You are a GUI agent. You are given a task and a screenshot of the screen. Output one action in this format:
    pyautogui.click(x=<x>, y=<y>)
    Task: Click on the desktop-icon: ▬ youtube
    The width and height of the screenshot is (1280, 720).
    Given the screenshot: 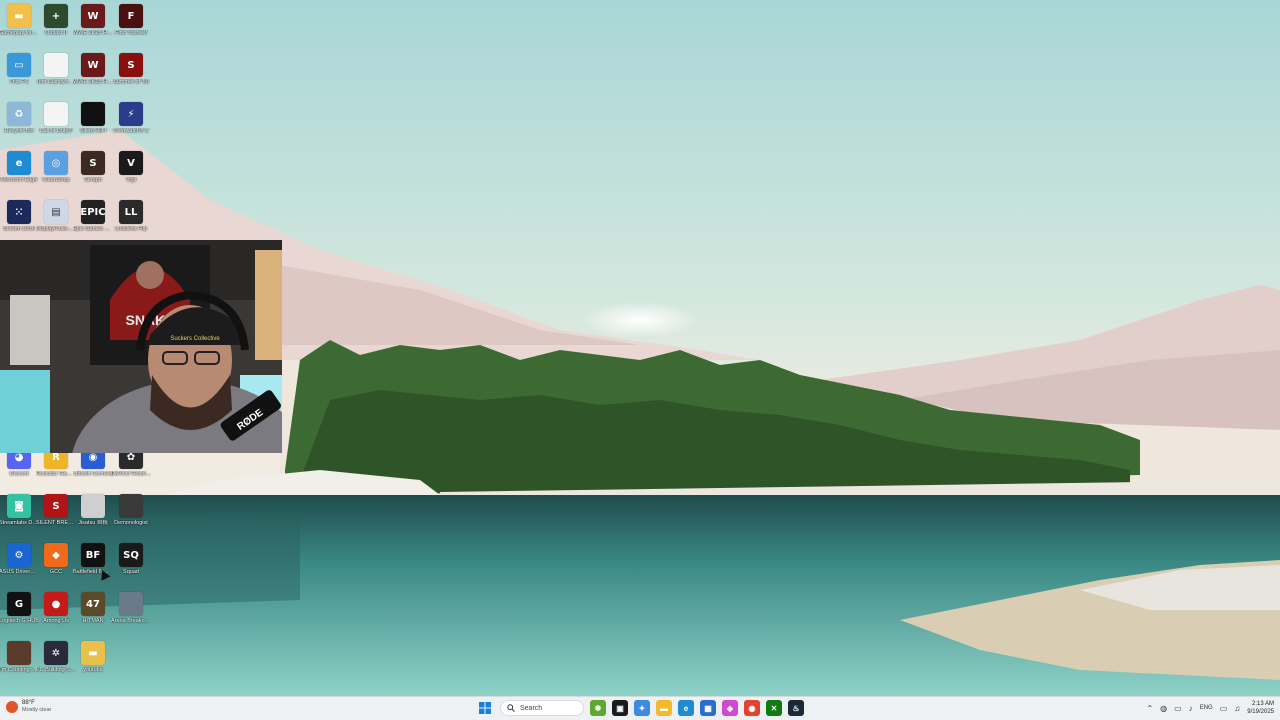 What is the action you would take?
    pyautogui.click(x=93, y=664)
    